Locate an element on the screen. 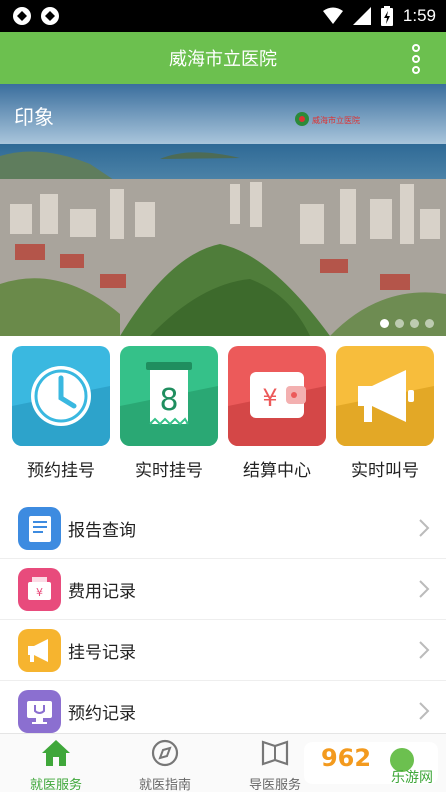 This screenshot has height=792, width=446. clock-time: 1:59 is located at coordinates (419, 15).